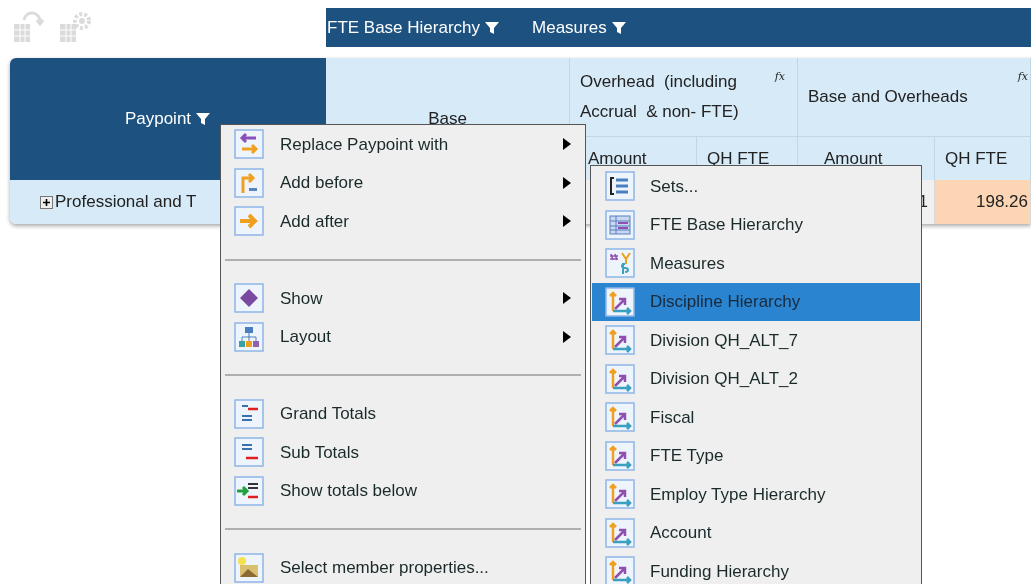  What do you see at coordinates (756, 301) in the screenshot?
I see `submenu-item: Discipline Hierarchy` at bounding box center [756, 301].